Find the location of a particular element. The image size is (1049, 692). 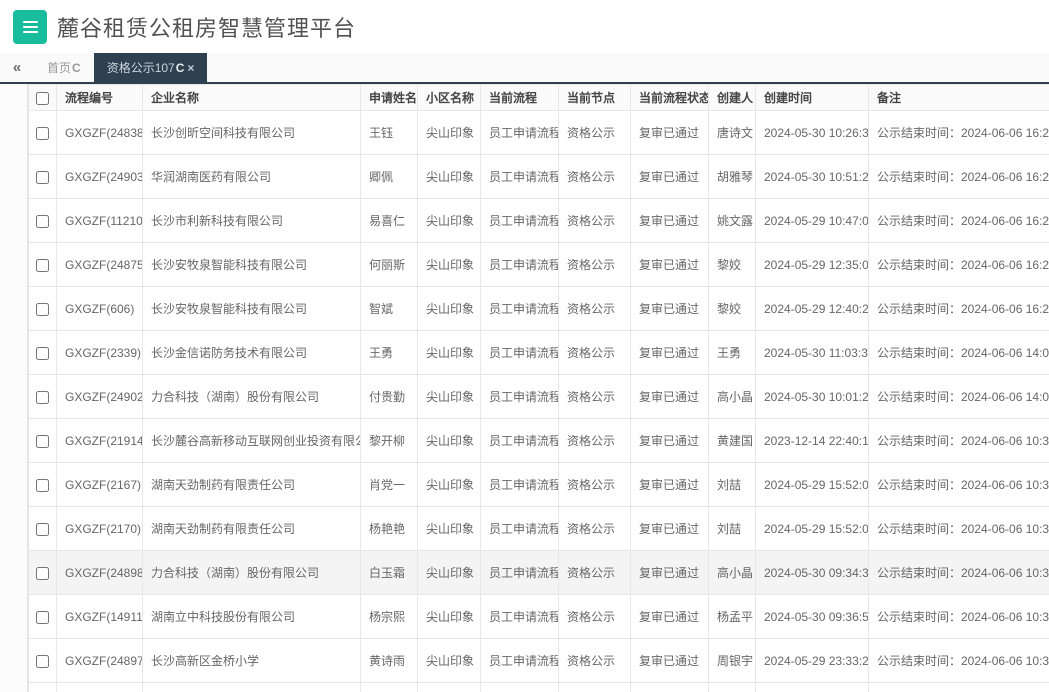

cell-applicant: 黎开柳 is located at coordinates (389, 440).